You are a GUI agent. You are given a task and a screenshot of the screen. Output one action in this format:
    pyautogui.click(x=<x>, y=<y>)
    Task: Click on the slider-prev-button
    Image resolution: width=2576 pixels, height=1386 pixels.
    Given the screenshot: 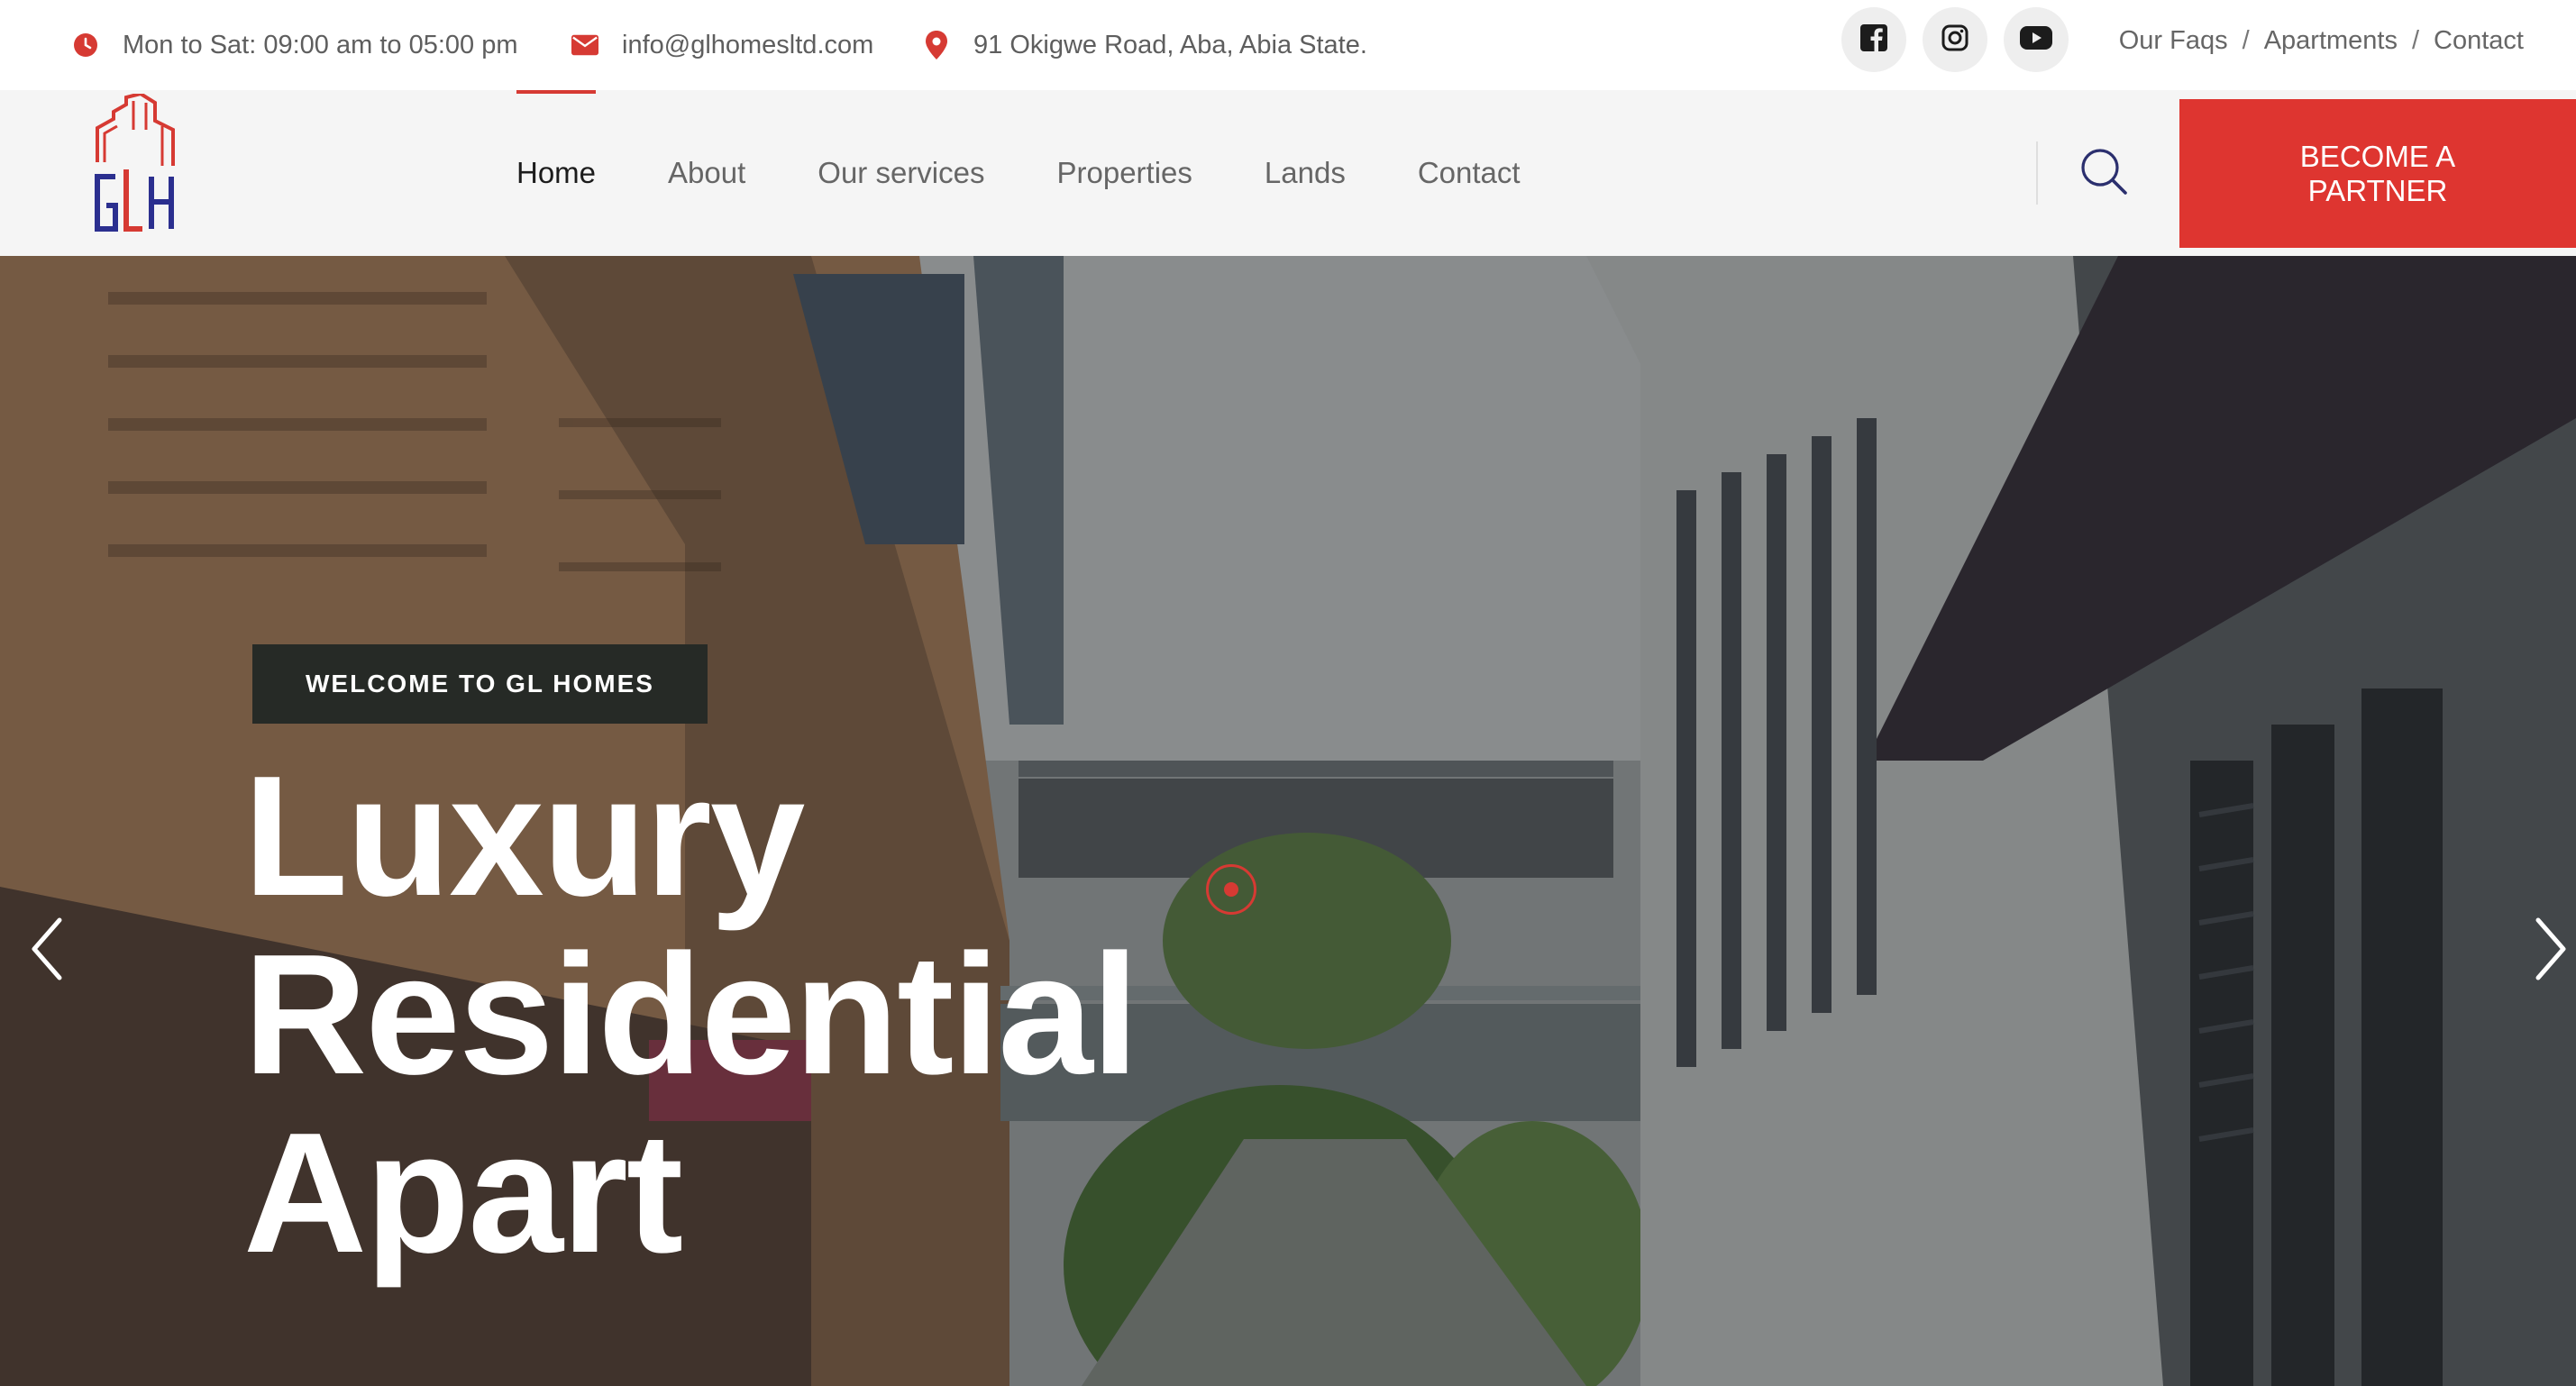 What is the action you would take?
    pyautogui.click(x=47, y=950)
    